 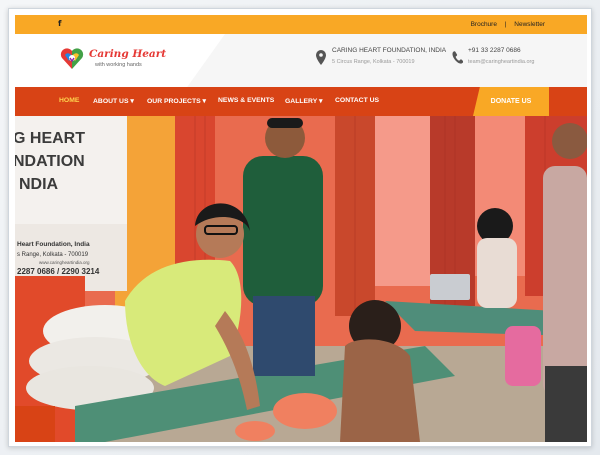 I want to click on facebook-icon: f, so click(x=59, y=23).